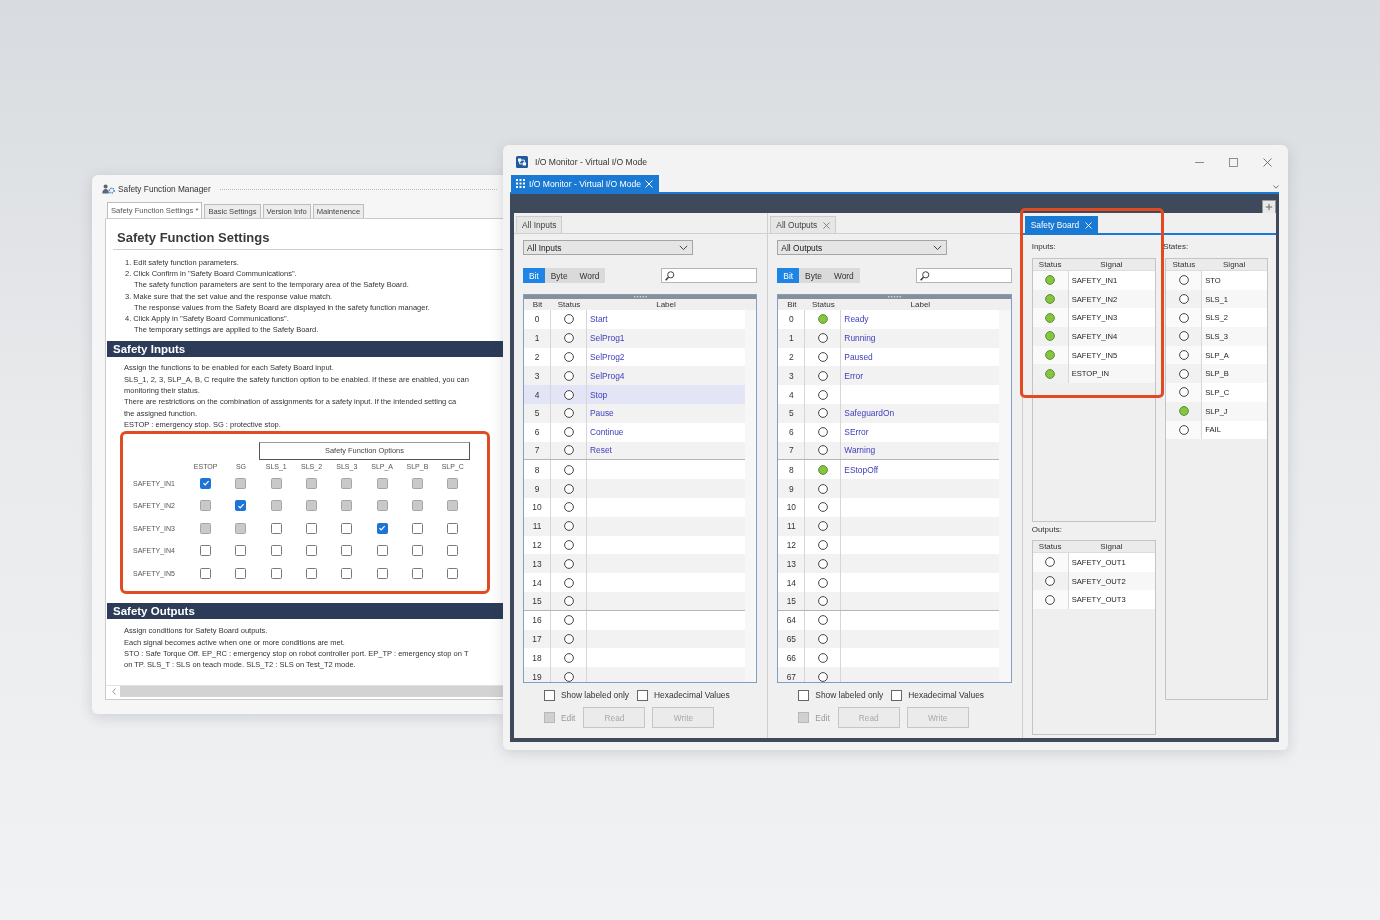  I want to click on table-cell-text: Paused, so click(858, 357).